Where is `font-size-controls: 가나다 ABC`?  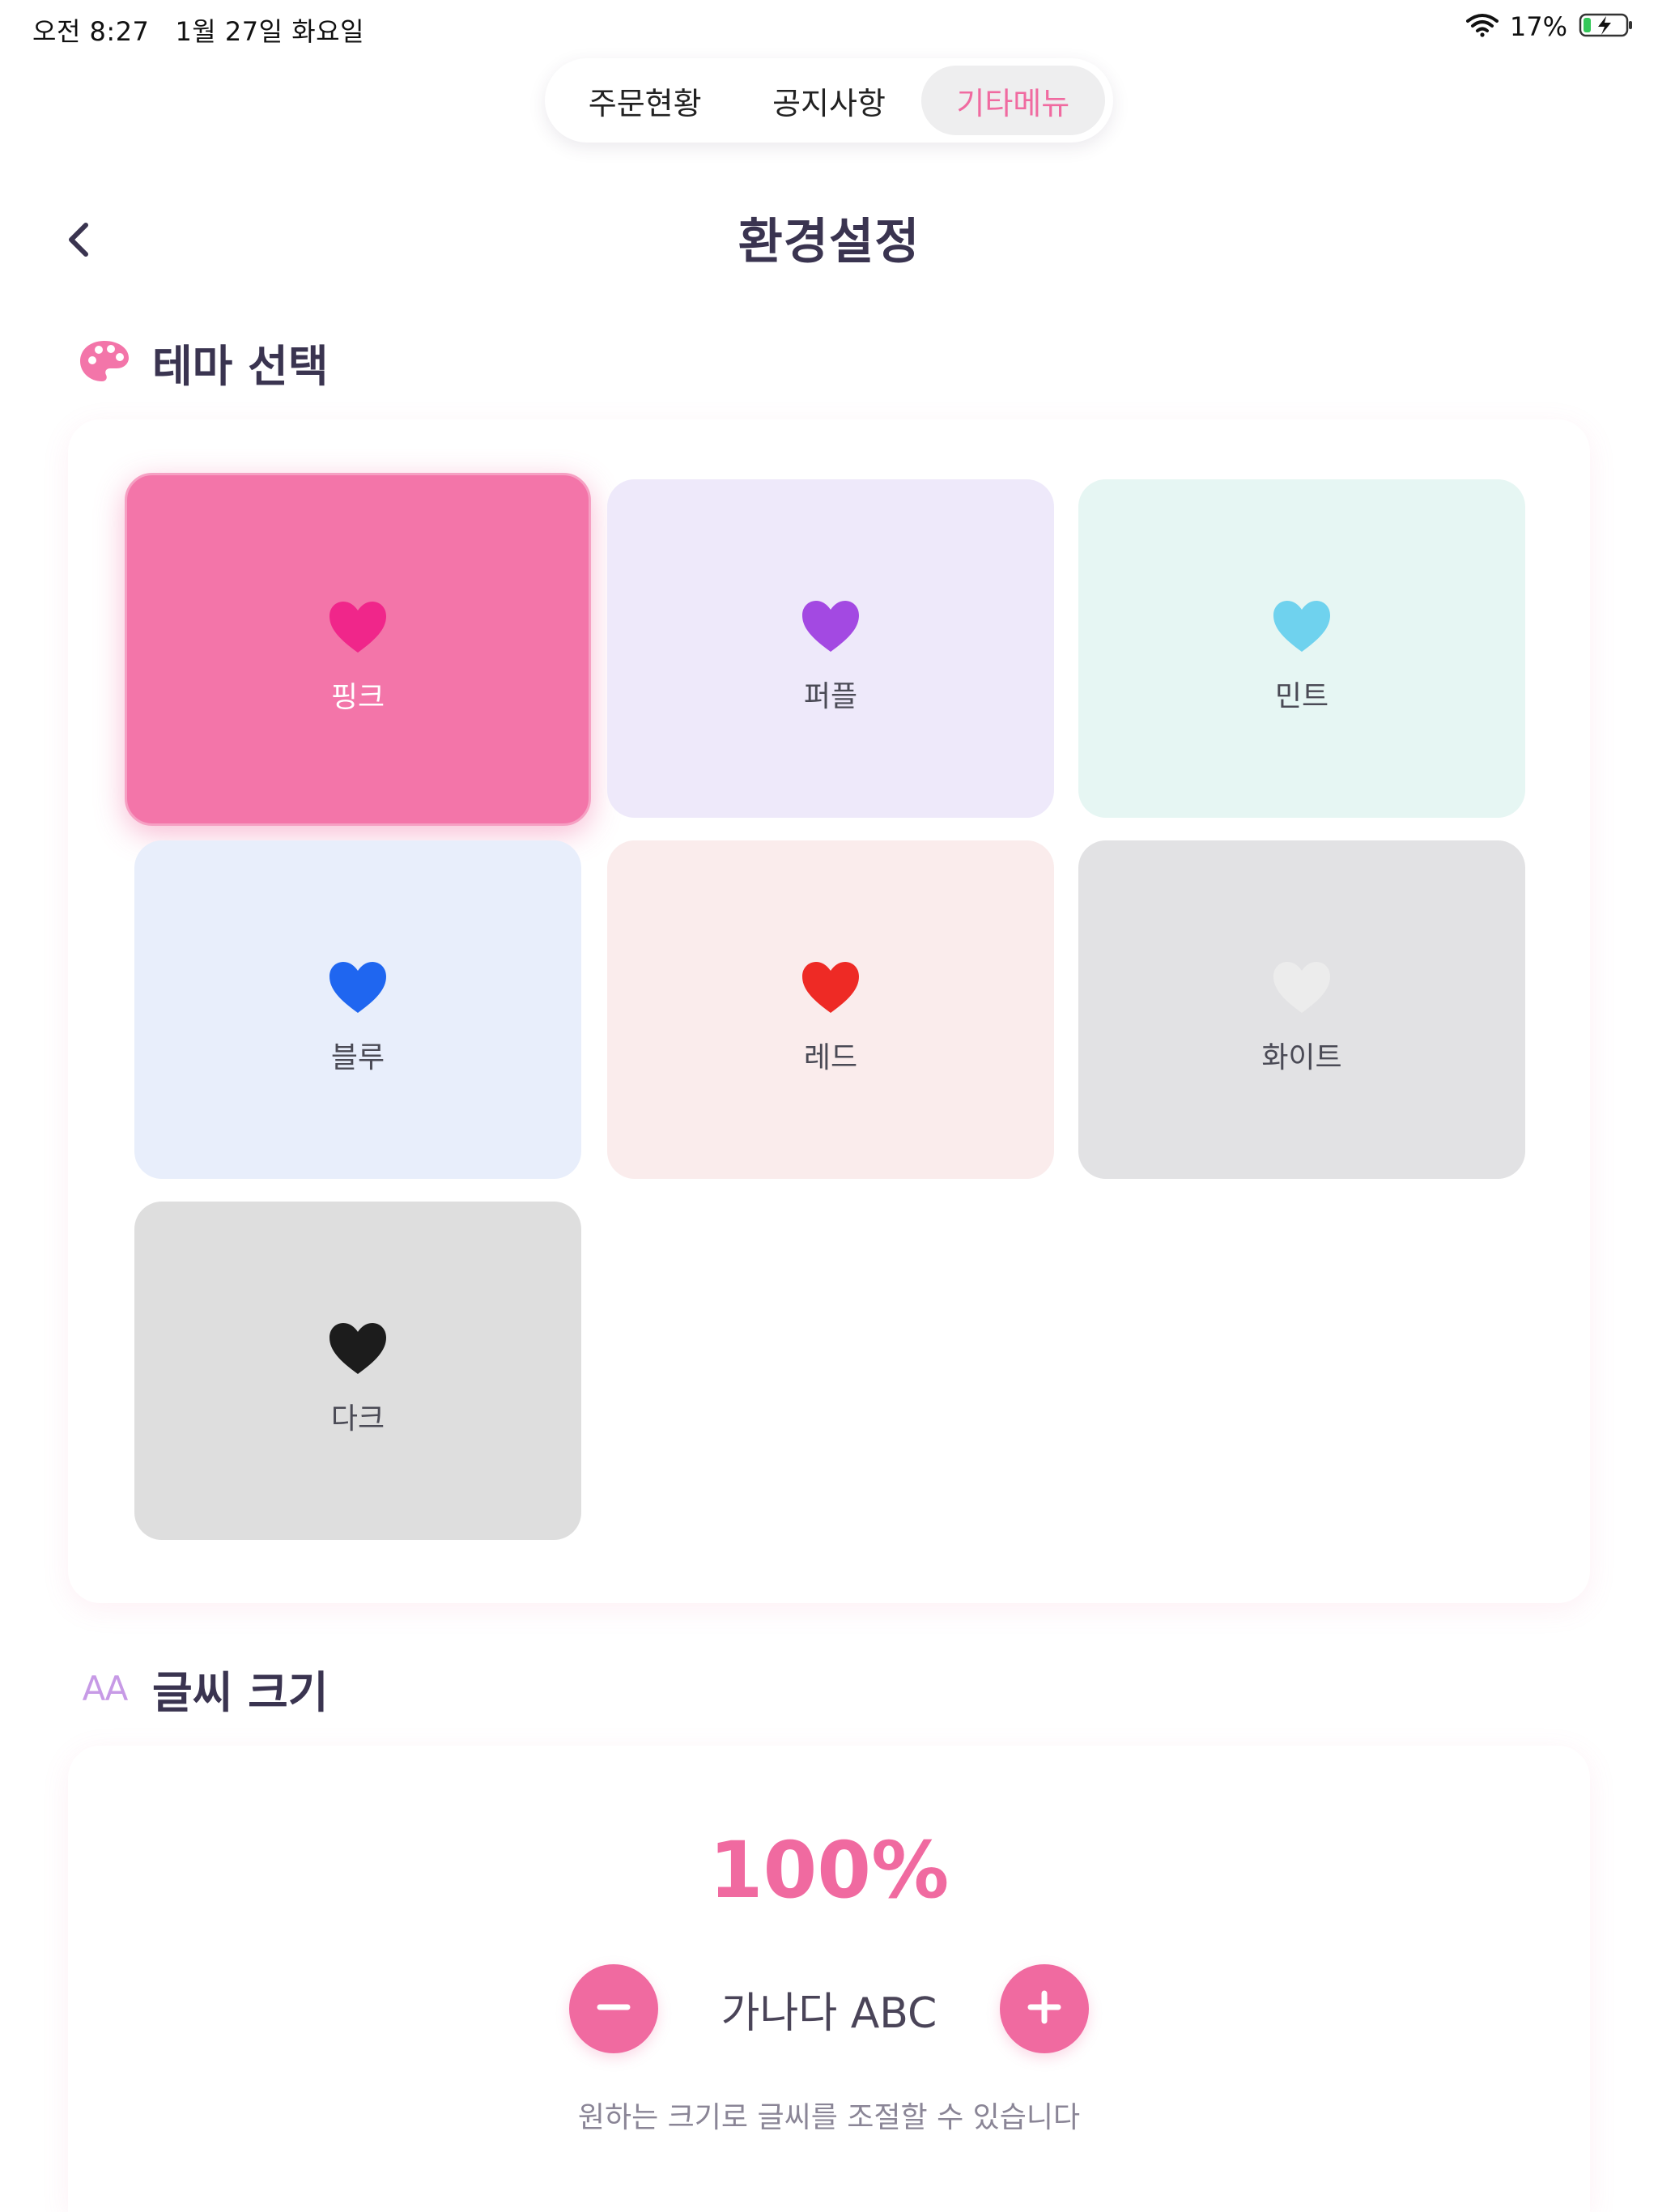 font-size-controls: 가나다 ABC is located at coordinates (829, 2009).